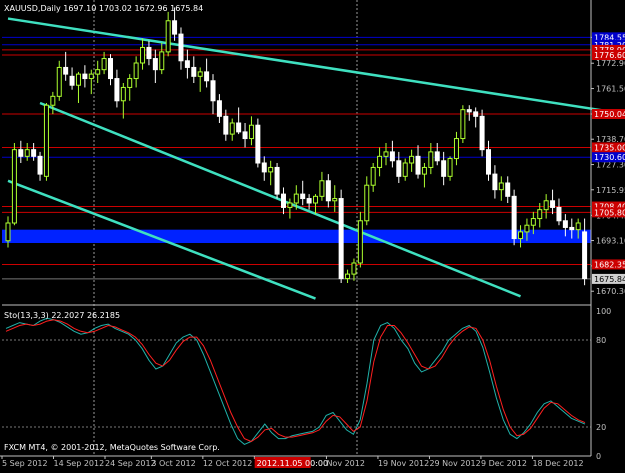 The height and width of the screenshot is (473, 625). What do you see at coordinates (609, 55) in the screenshot?
I see `level-price-tag-text: 1776.60` at bounding box center [609, 55].